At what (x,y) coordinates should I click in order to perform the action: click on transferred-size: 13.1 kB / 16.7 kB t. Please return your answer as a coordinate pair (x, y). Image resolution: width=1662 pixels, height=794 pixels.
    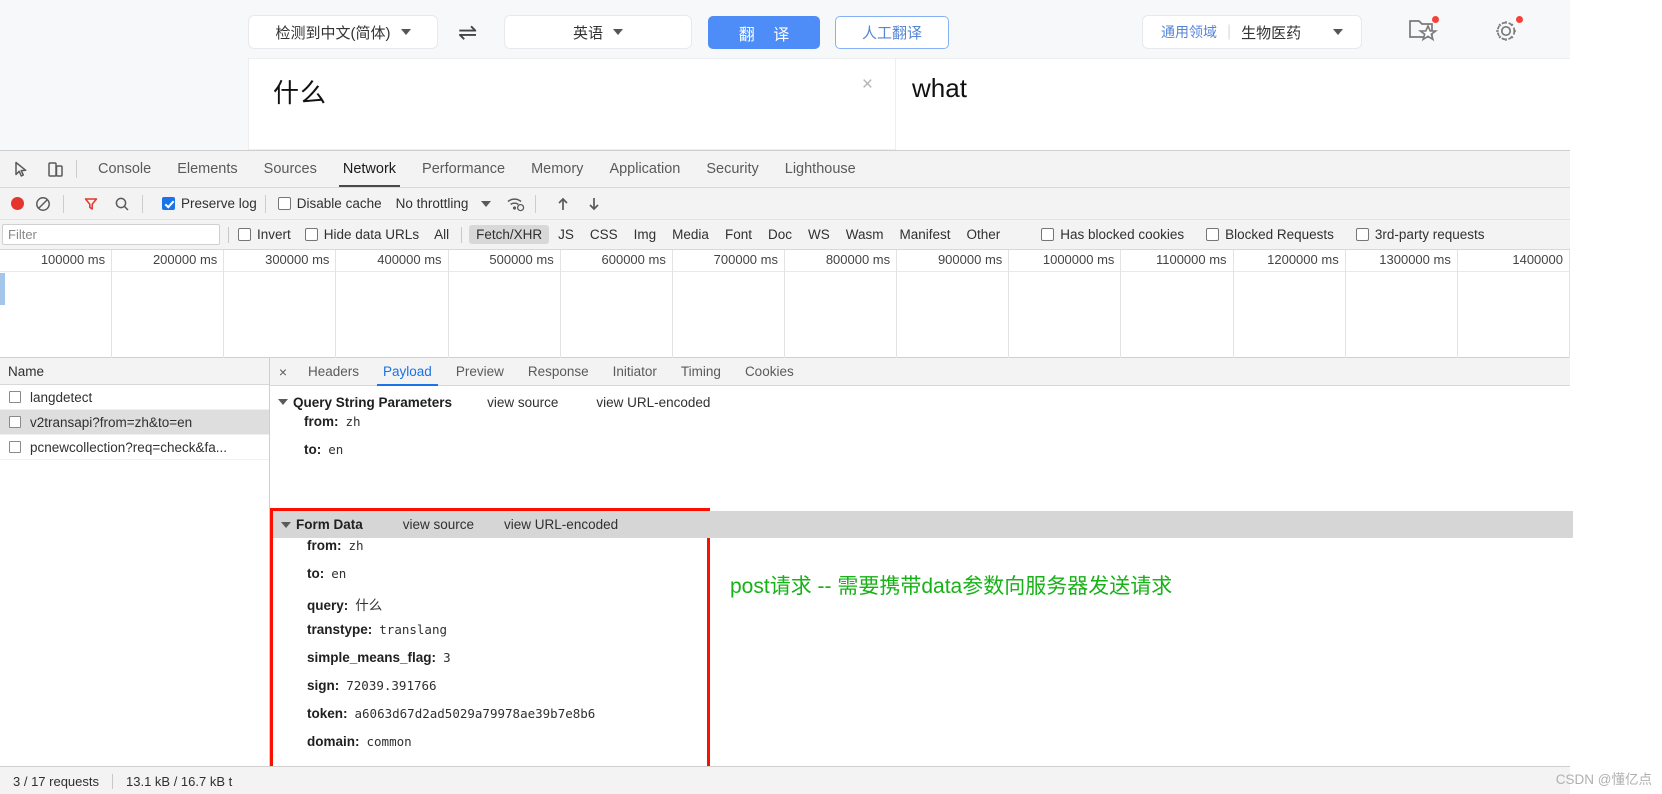
    Looking at the image, I should click on (179, 781).